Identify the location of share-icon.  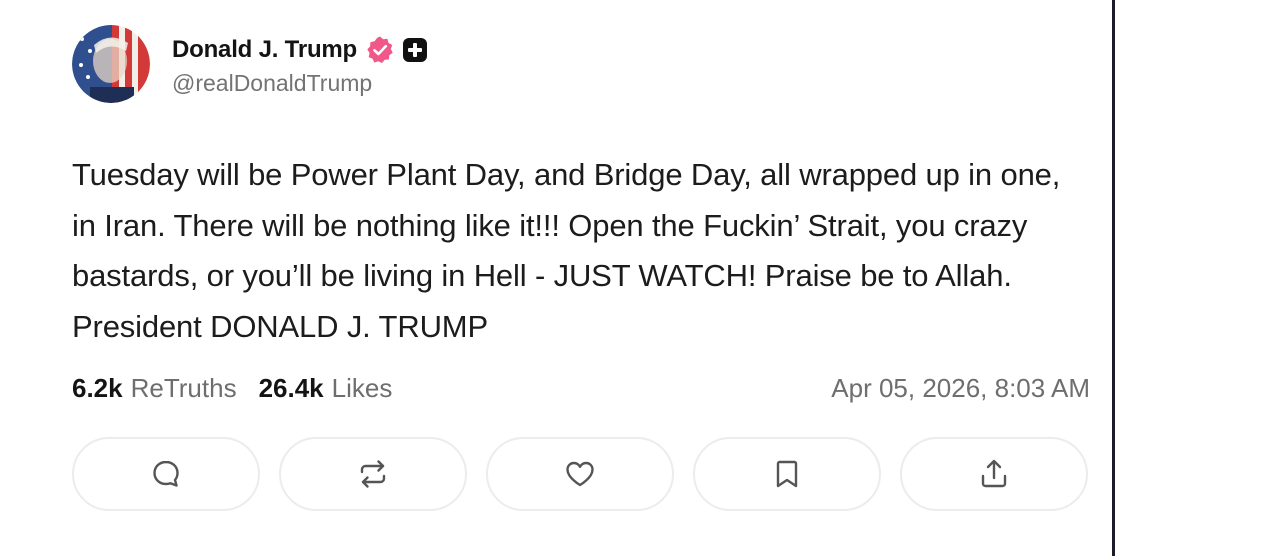
(994, 473).